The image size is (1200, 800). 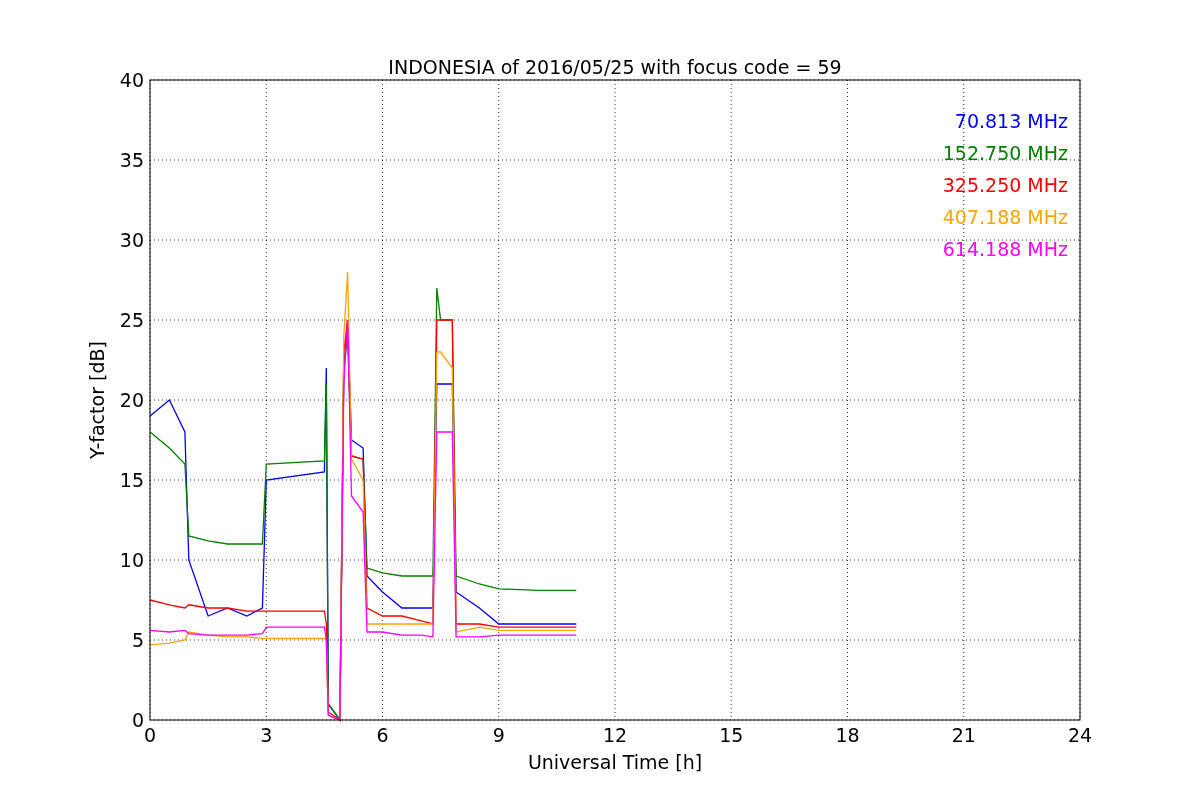 What do you see at coordinates (1005, 249) in the screenshot?
I see `legend-label: 614.188 MHz` at bounding box center [1005, 249].